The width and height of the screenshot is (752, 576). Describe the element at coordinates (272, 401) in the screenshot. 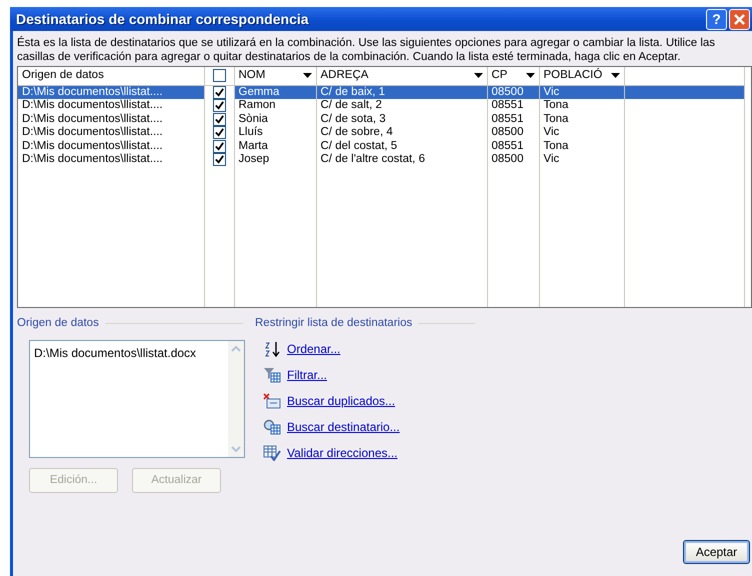

I see `duplicates-icon` at that location.